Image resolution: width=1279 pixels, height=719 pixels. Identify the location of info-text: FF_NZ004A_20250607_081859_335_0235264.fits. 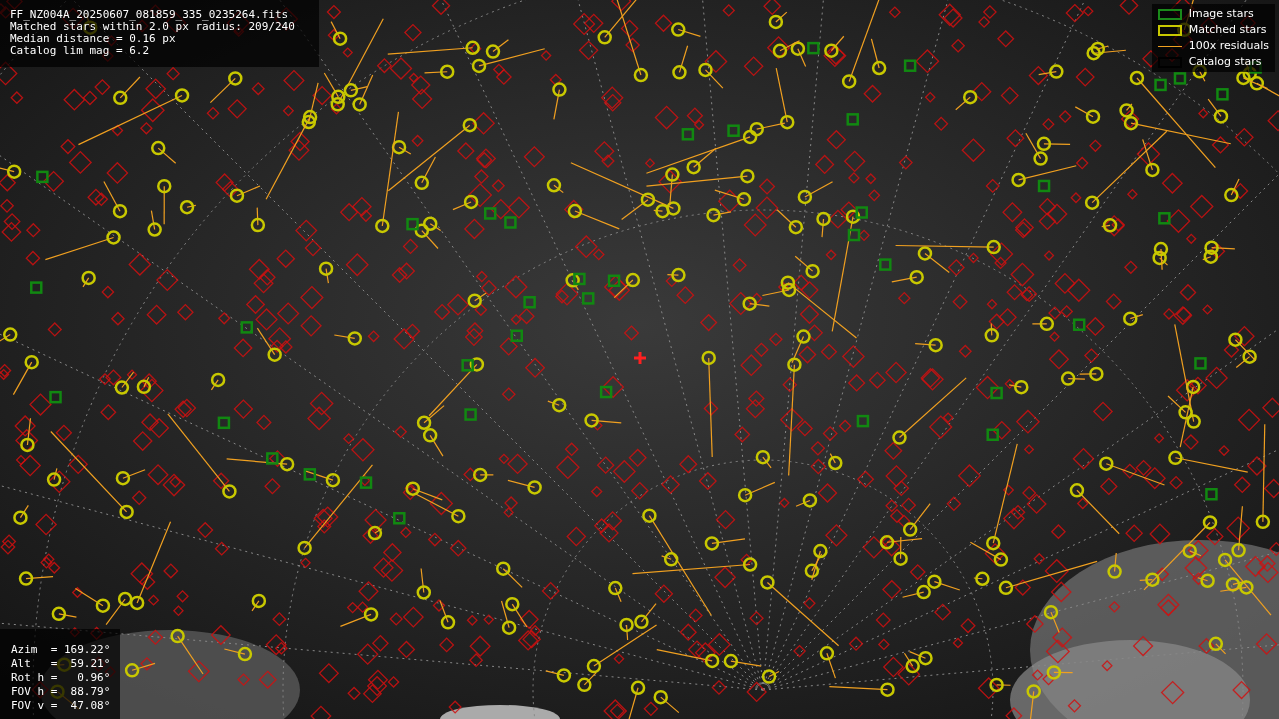
(150, 15).